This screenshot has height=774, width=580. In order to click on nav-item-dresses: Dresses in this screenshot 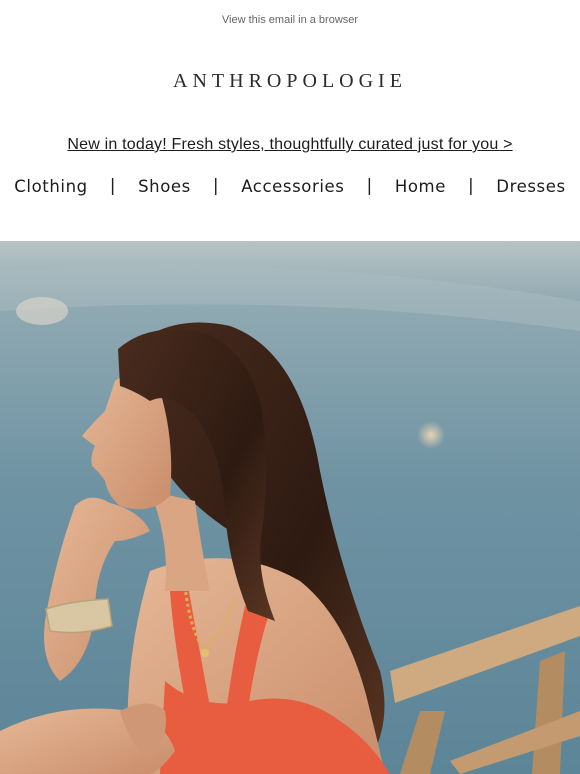, I will do `click(530, 186)`.